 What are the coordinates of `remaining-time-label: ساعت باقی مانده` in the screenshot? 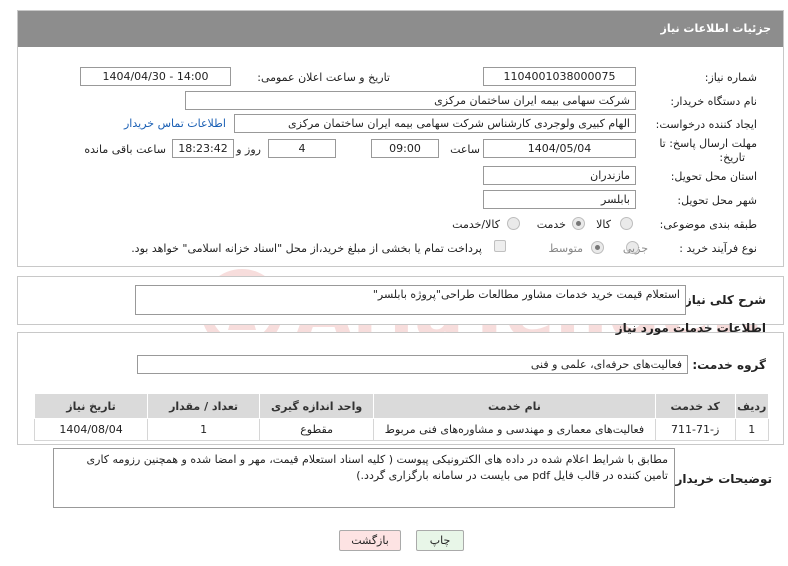 It's located at (125, 149).